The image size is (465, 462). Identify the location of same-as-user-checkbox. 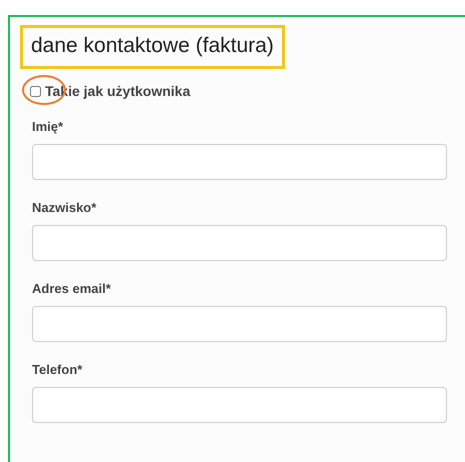
(35, 91).